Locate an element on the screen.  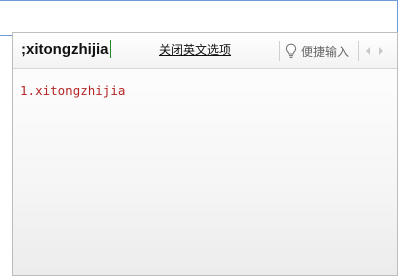
close-english-option-link: 关闭英文选项 is located at coordinates (195, 50).